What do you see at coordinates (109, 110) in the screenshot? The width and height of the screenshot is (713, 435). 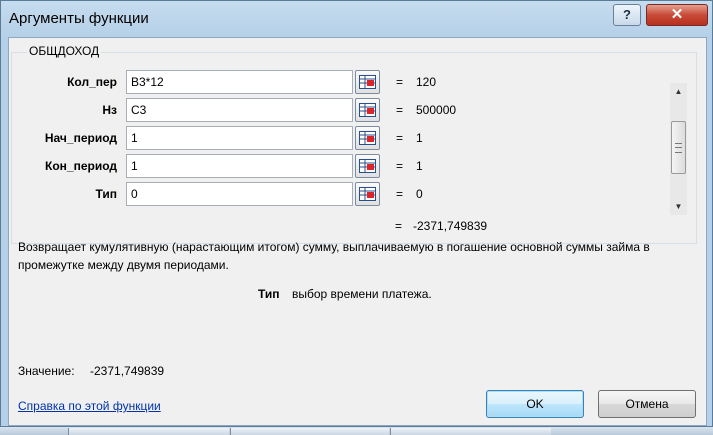 I see `argument-label: Нз` at bounding box center [109, 110].